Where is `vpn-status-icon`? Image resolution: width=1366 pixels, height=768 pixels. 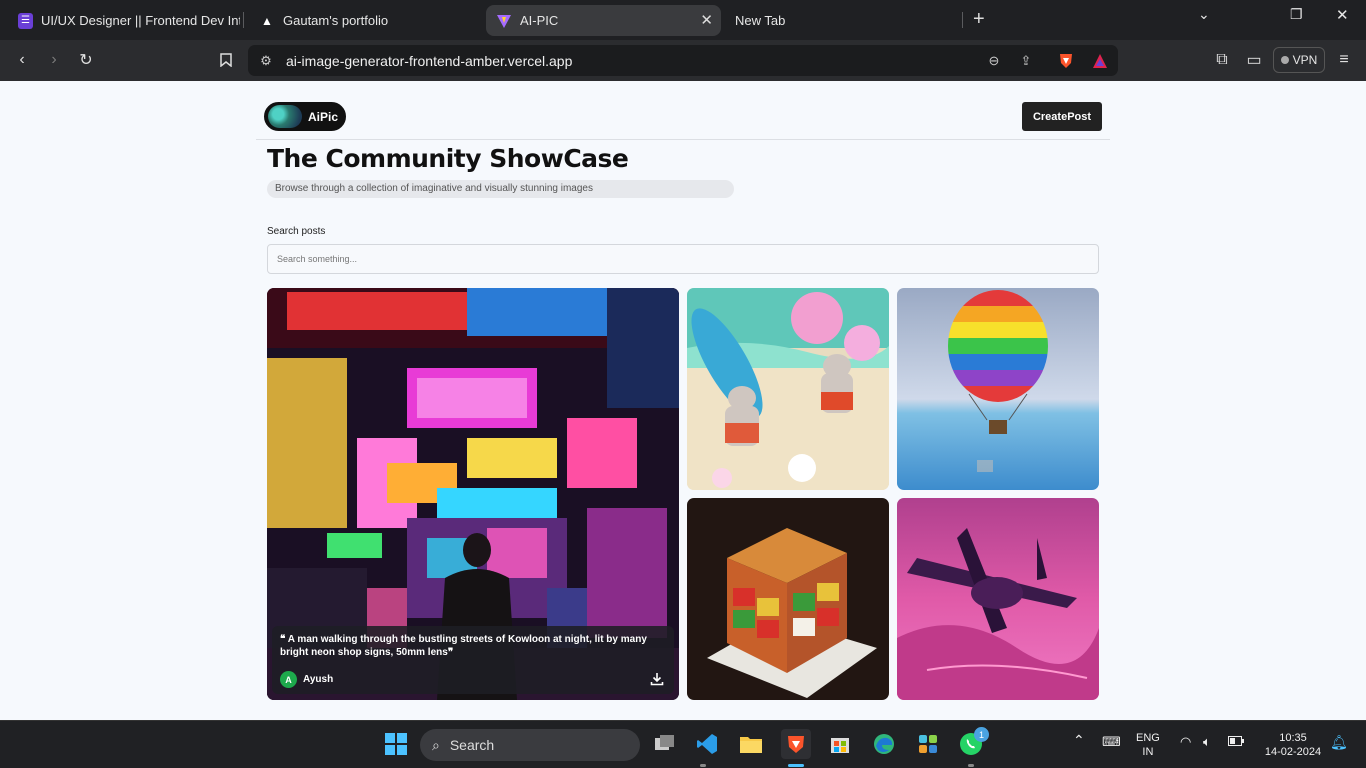 vpn-status-icon is located at coordinates (1284, 60).